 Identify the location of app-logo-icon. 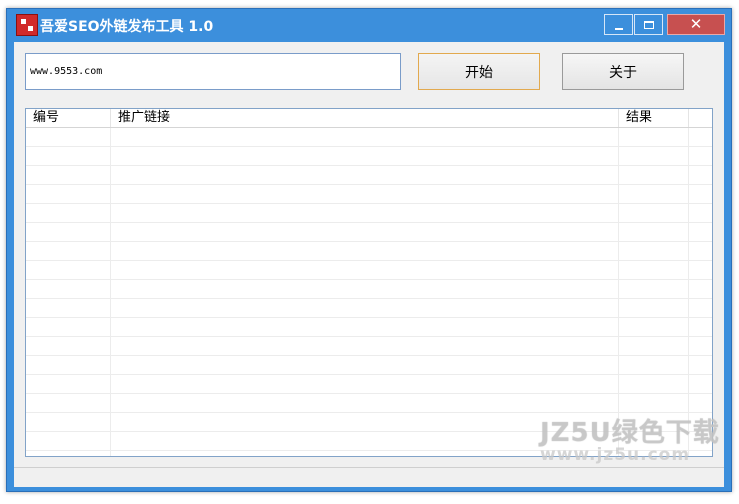
(27, 25).